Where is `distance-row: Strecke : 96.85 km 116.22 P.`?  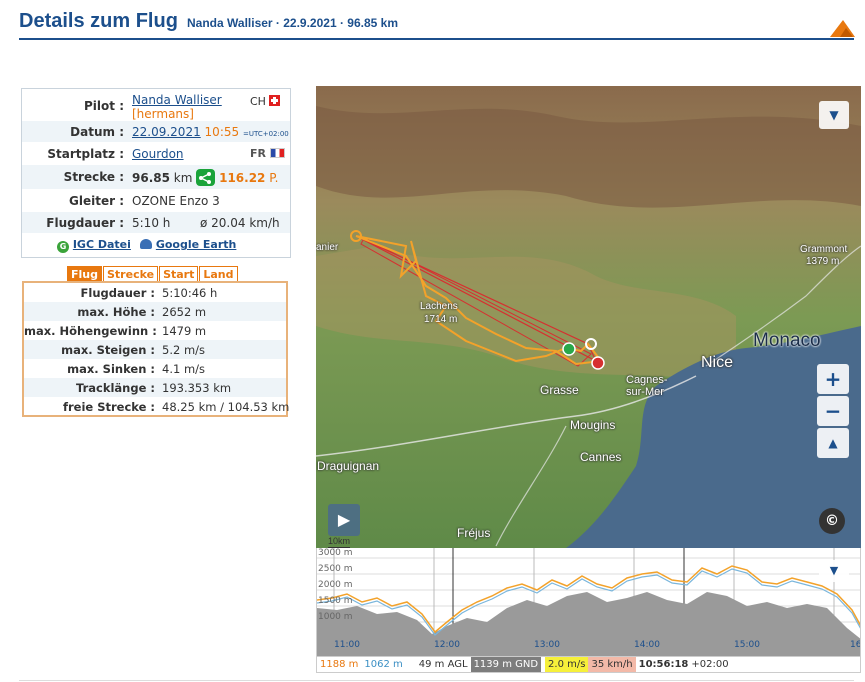
distance-row: Strecke : 96.85 km 116.22 P. is located at coordinates (156, 177).